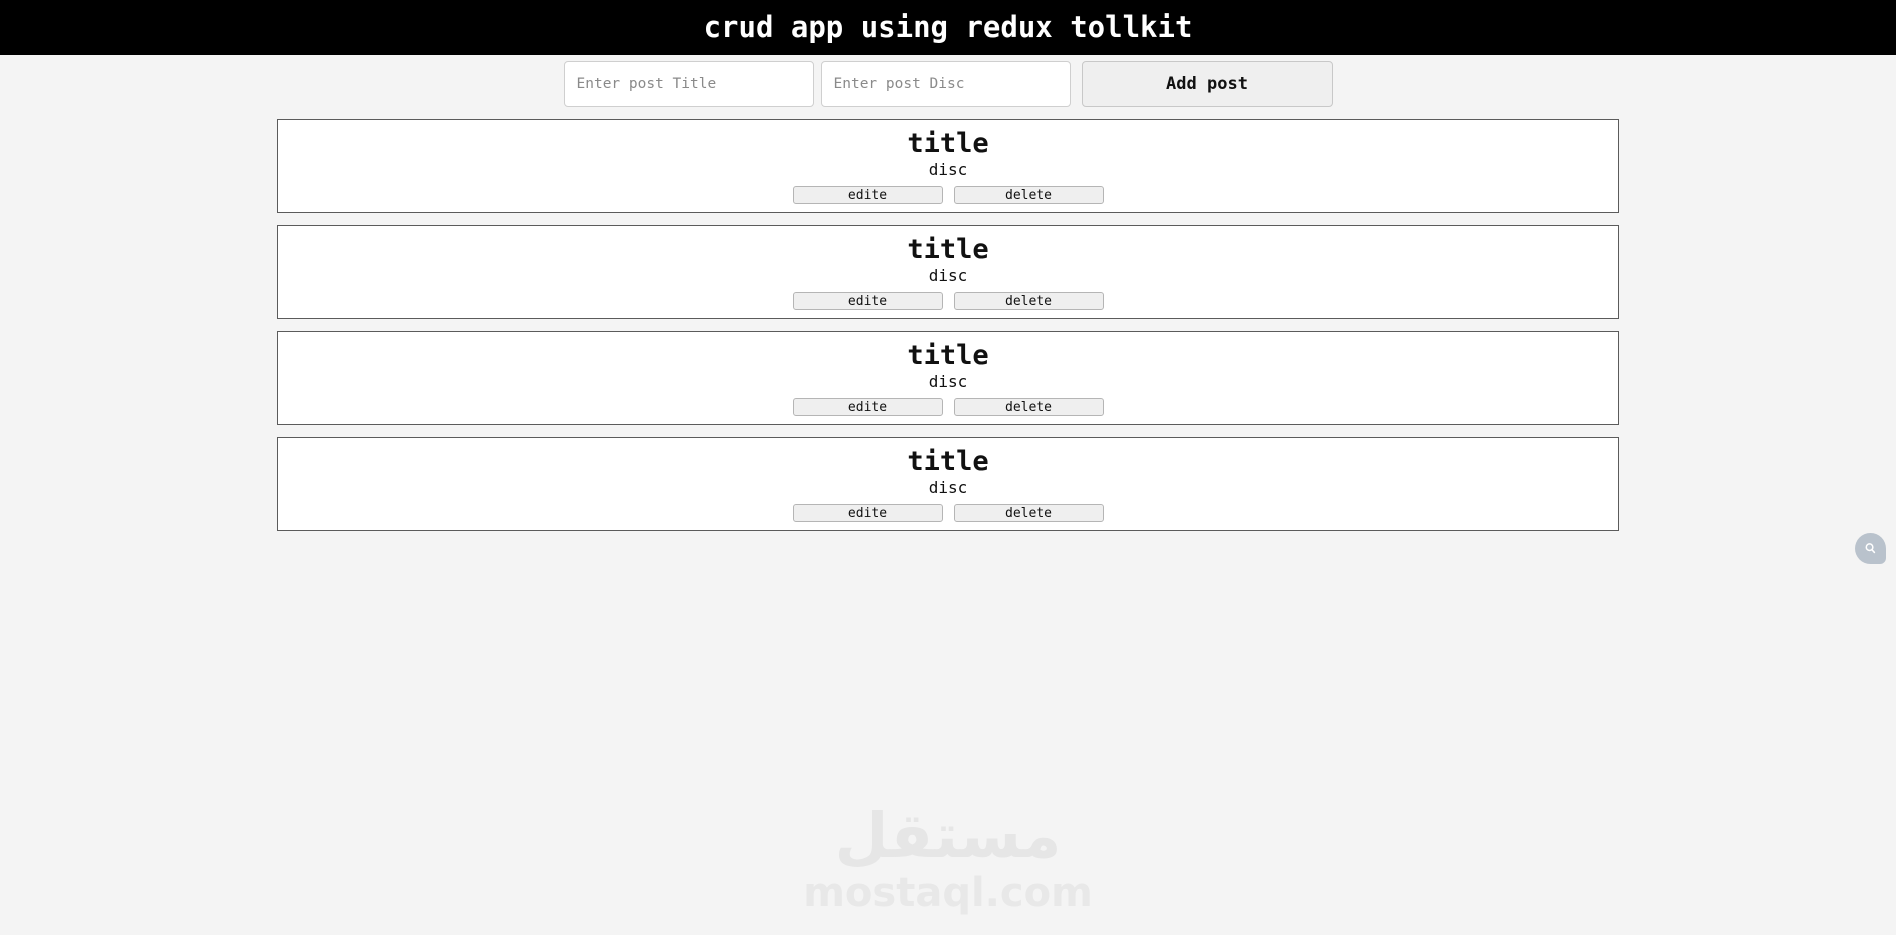 This screenshot has width=1896, height=935. I want to click on watermark-arabic-text: مستقل, so click(948, 835).